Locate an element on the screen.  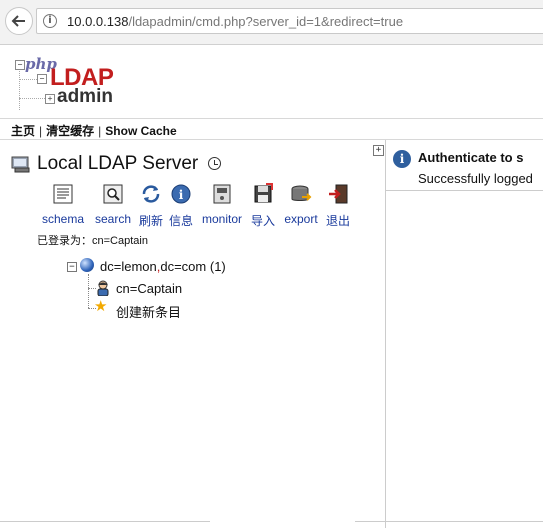
back-button is located at coordinates (19, 21).